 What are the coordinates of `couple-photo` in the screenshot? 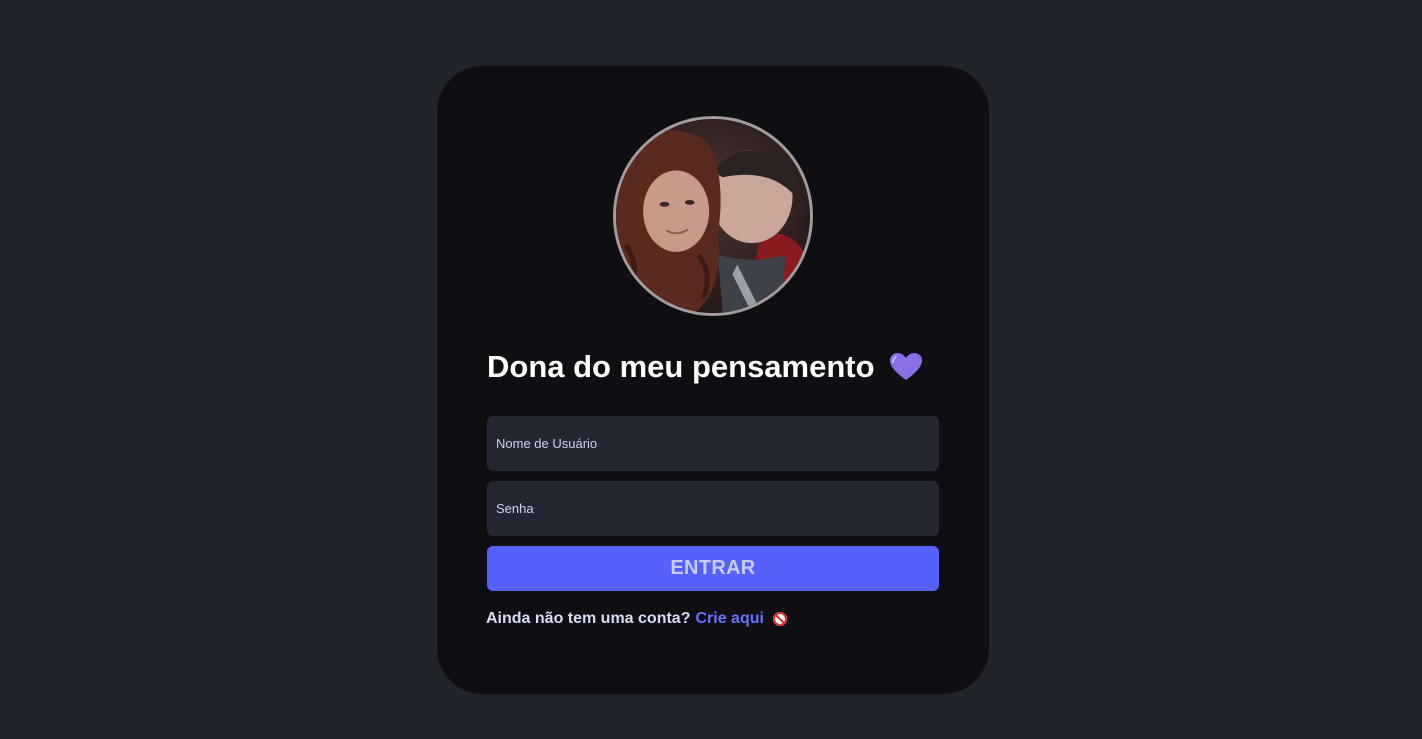 It's located at (713, 216).